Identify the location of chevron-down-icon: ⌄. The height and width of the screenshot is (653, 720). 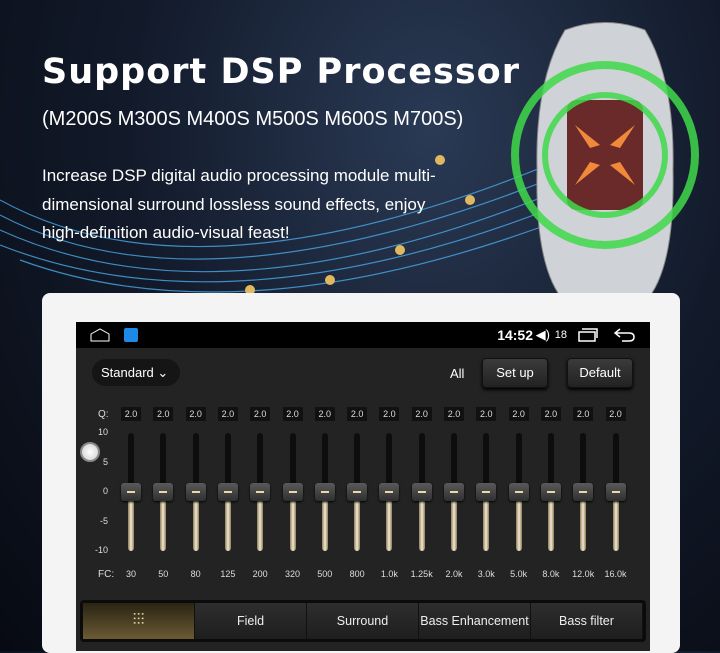
(163, 372).